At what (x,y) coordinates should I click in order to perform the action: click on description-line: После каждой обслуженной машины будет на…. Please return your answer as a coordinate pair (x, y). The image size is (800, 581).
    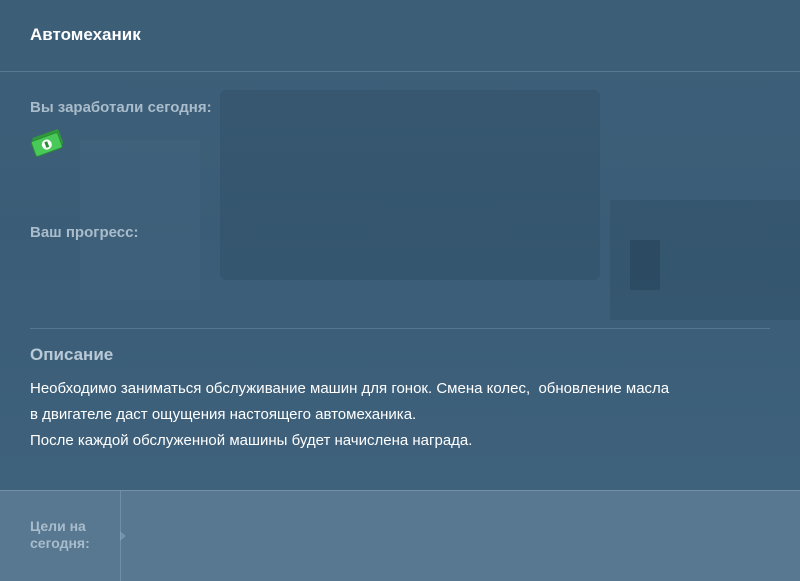
    Looking at the image, I should click on (251, 440).